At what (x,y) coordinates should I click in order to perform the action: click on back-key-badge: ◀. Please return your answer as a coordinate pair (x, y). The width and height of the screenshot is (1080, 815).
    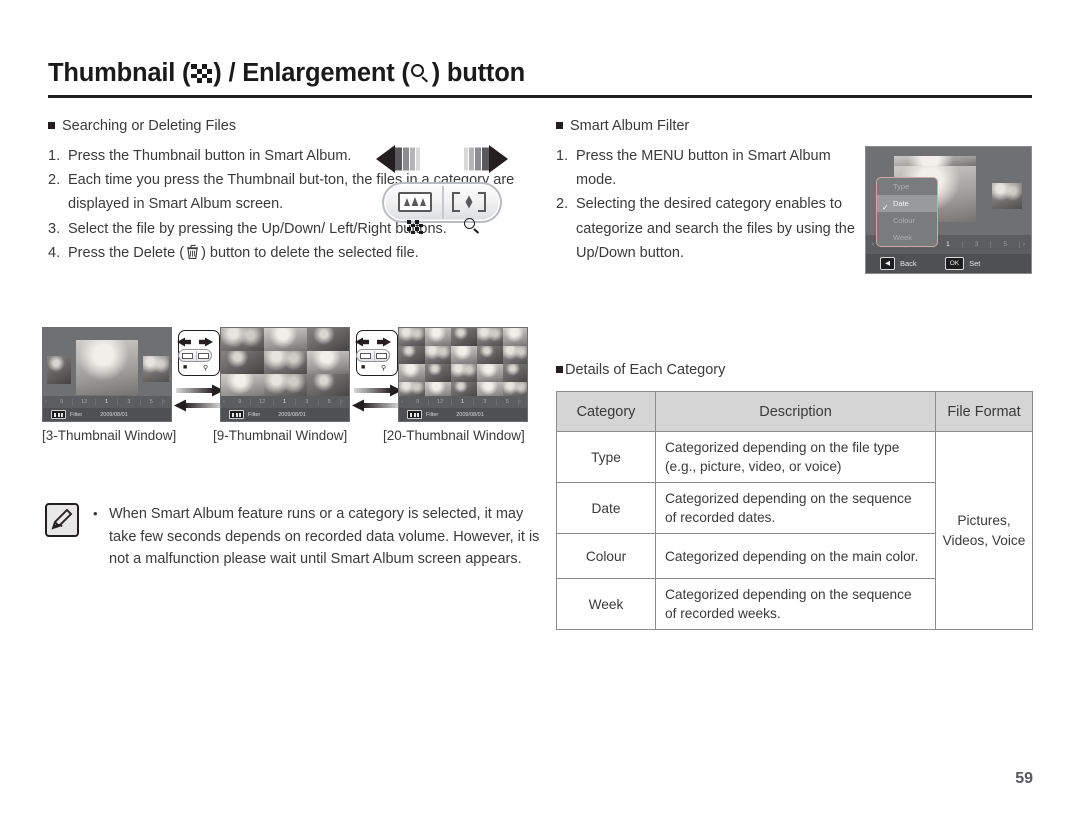
    Looking at the image, I should click on (887, 263).